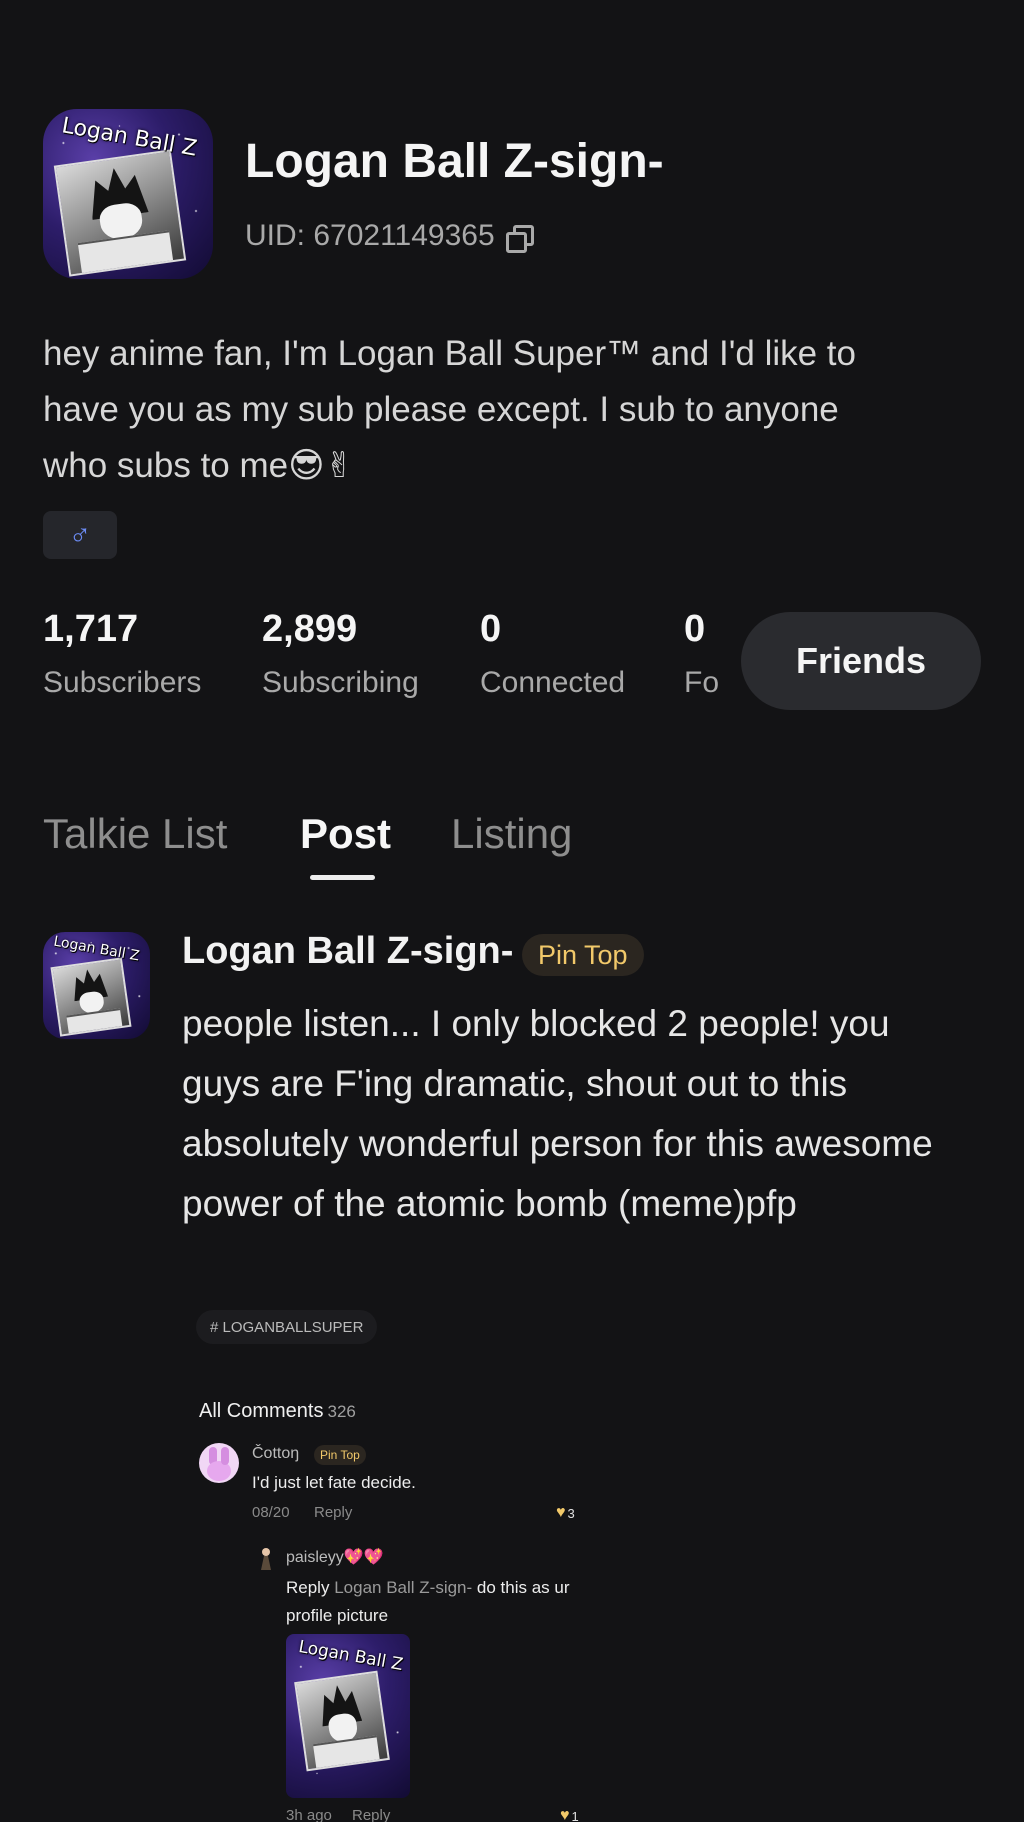  I want to click on reply-like-button: ♥ 1, so click(569, 1814).